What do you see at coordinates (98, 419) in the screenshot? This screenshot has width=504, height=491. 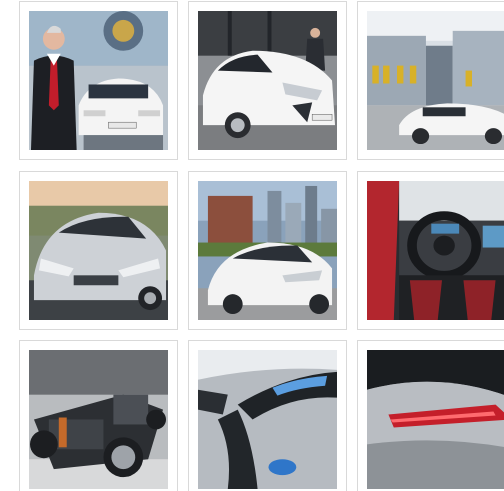 I see `thumbnail-image-car-chassis-drivetrain` at bounding box center [98, 419].